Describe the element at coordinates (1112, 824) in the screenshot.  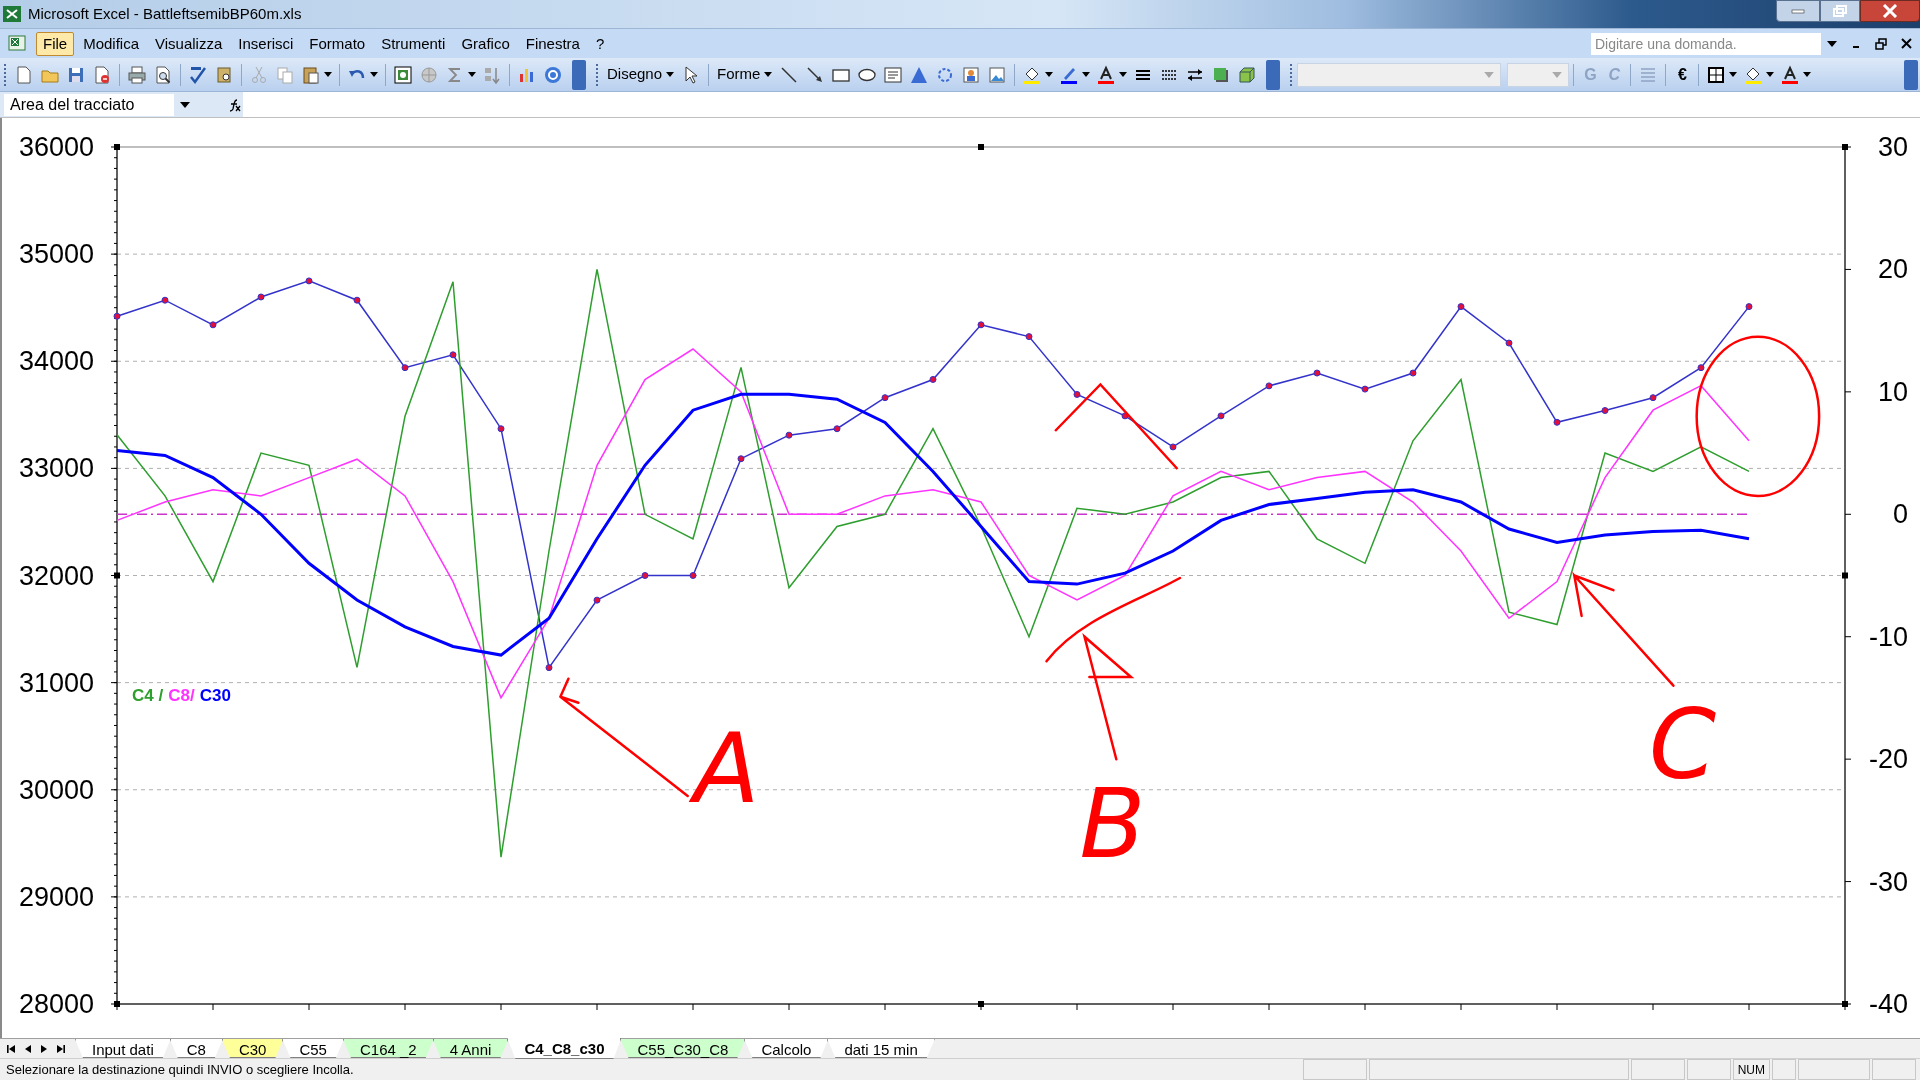
I see `handwritten-letter: B` at that location.